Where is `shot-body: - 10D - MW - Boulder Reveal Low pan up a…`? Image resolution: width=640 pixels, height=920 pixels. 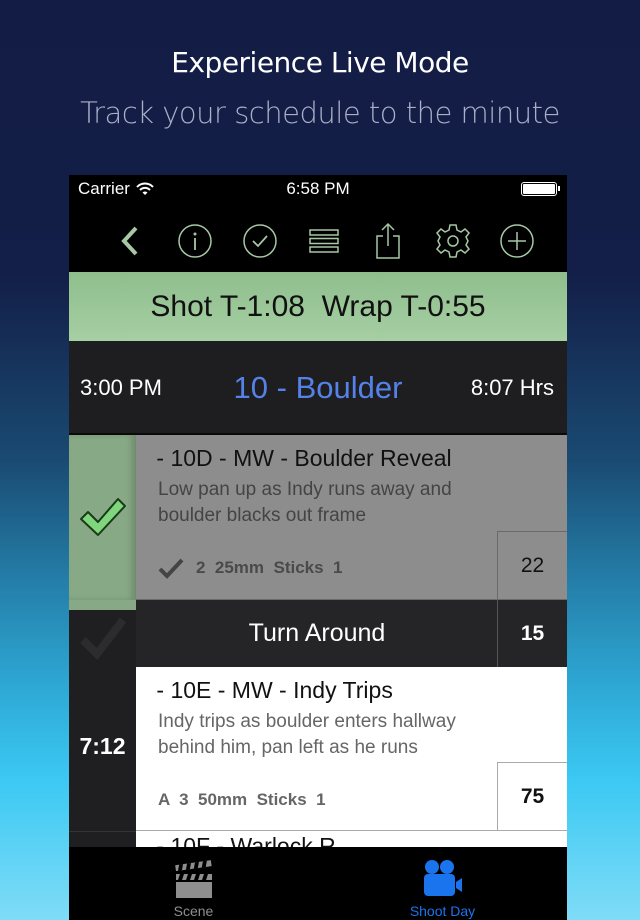 shot-body: - 10D - MW - Boulder Reveal Low pan up a… is located at coordinates (351, 517).